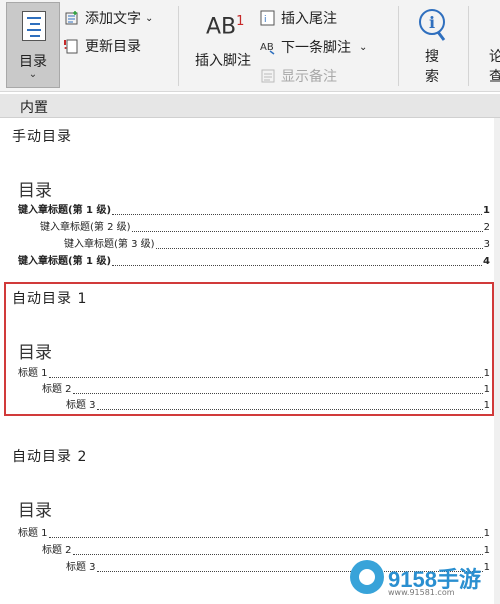  What do you see at coordinates (33, 62) in the screenshot?
I see `toc-button-label: 目录` at bounding box center [33, 62].